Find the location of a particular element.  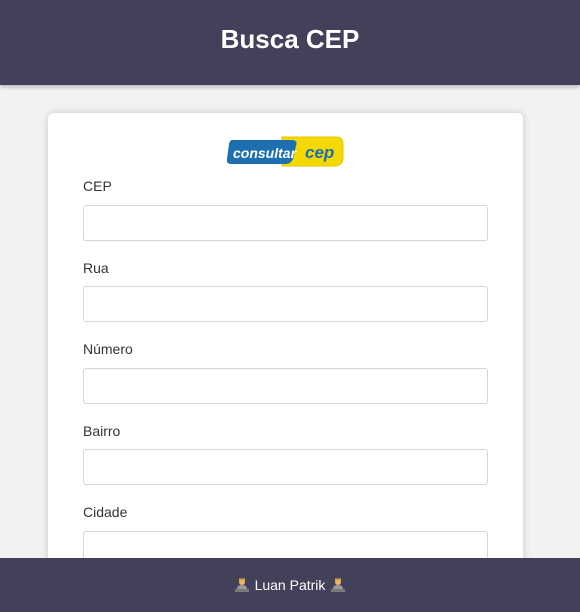

rua-label: Rua is located at coordinates (96, 268).